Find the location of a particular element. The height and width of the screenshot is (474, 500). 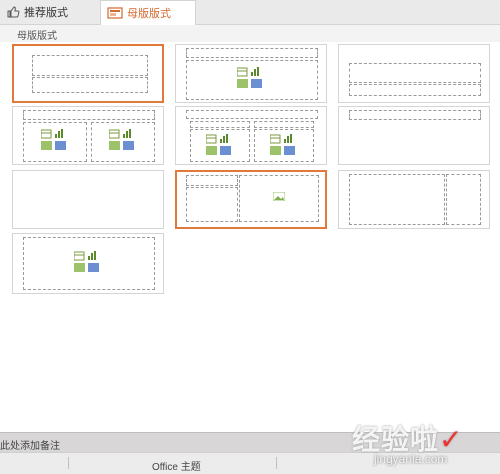

watermark-url: jingyanla.com is located at coordinates (411, 459).